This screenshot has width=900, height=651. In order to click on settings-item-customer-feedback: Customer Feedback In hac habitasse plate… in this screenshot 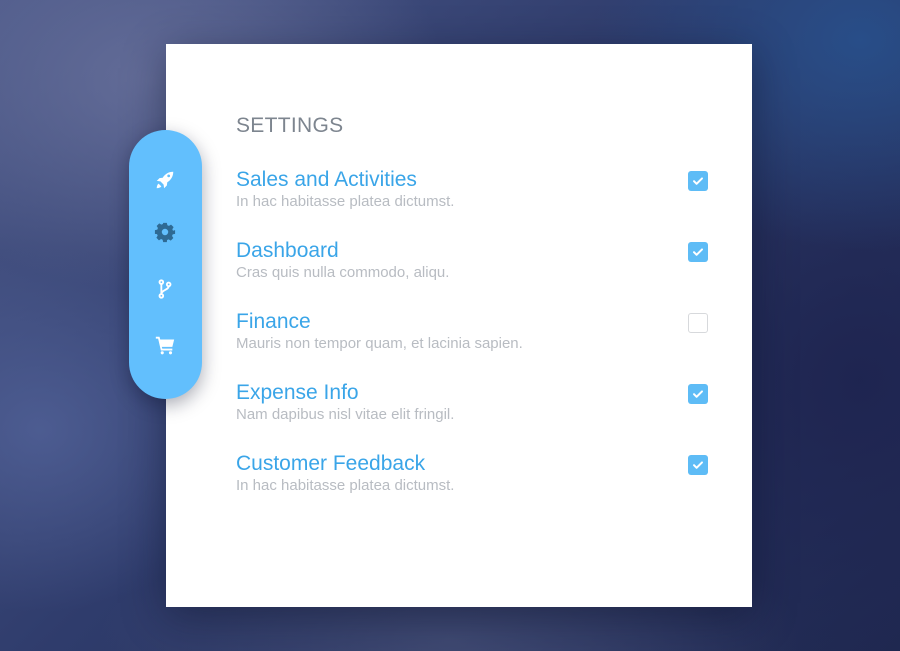, I will do `click(476, 486)`.